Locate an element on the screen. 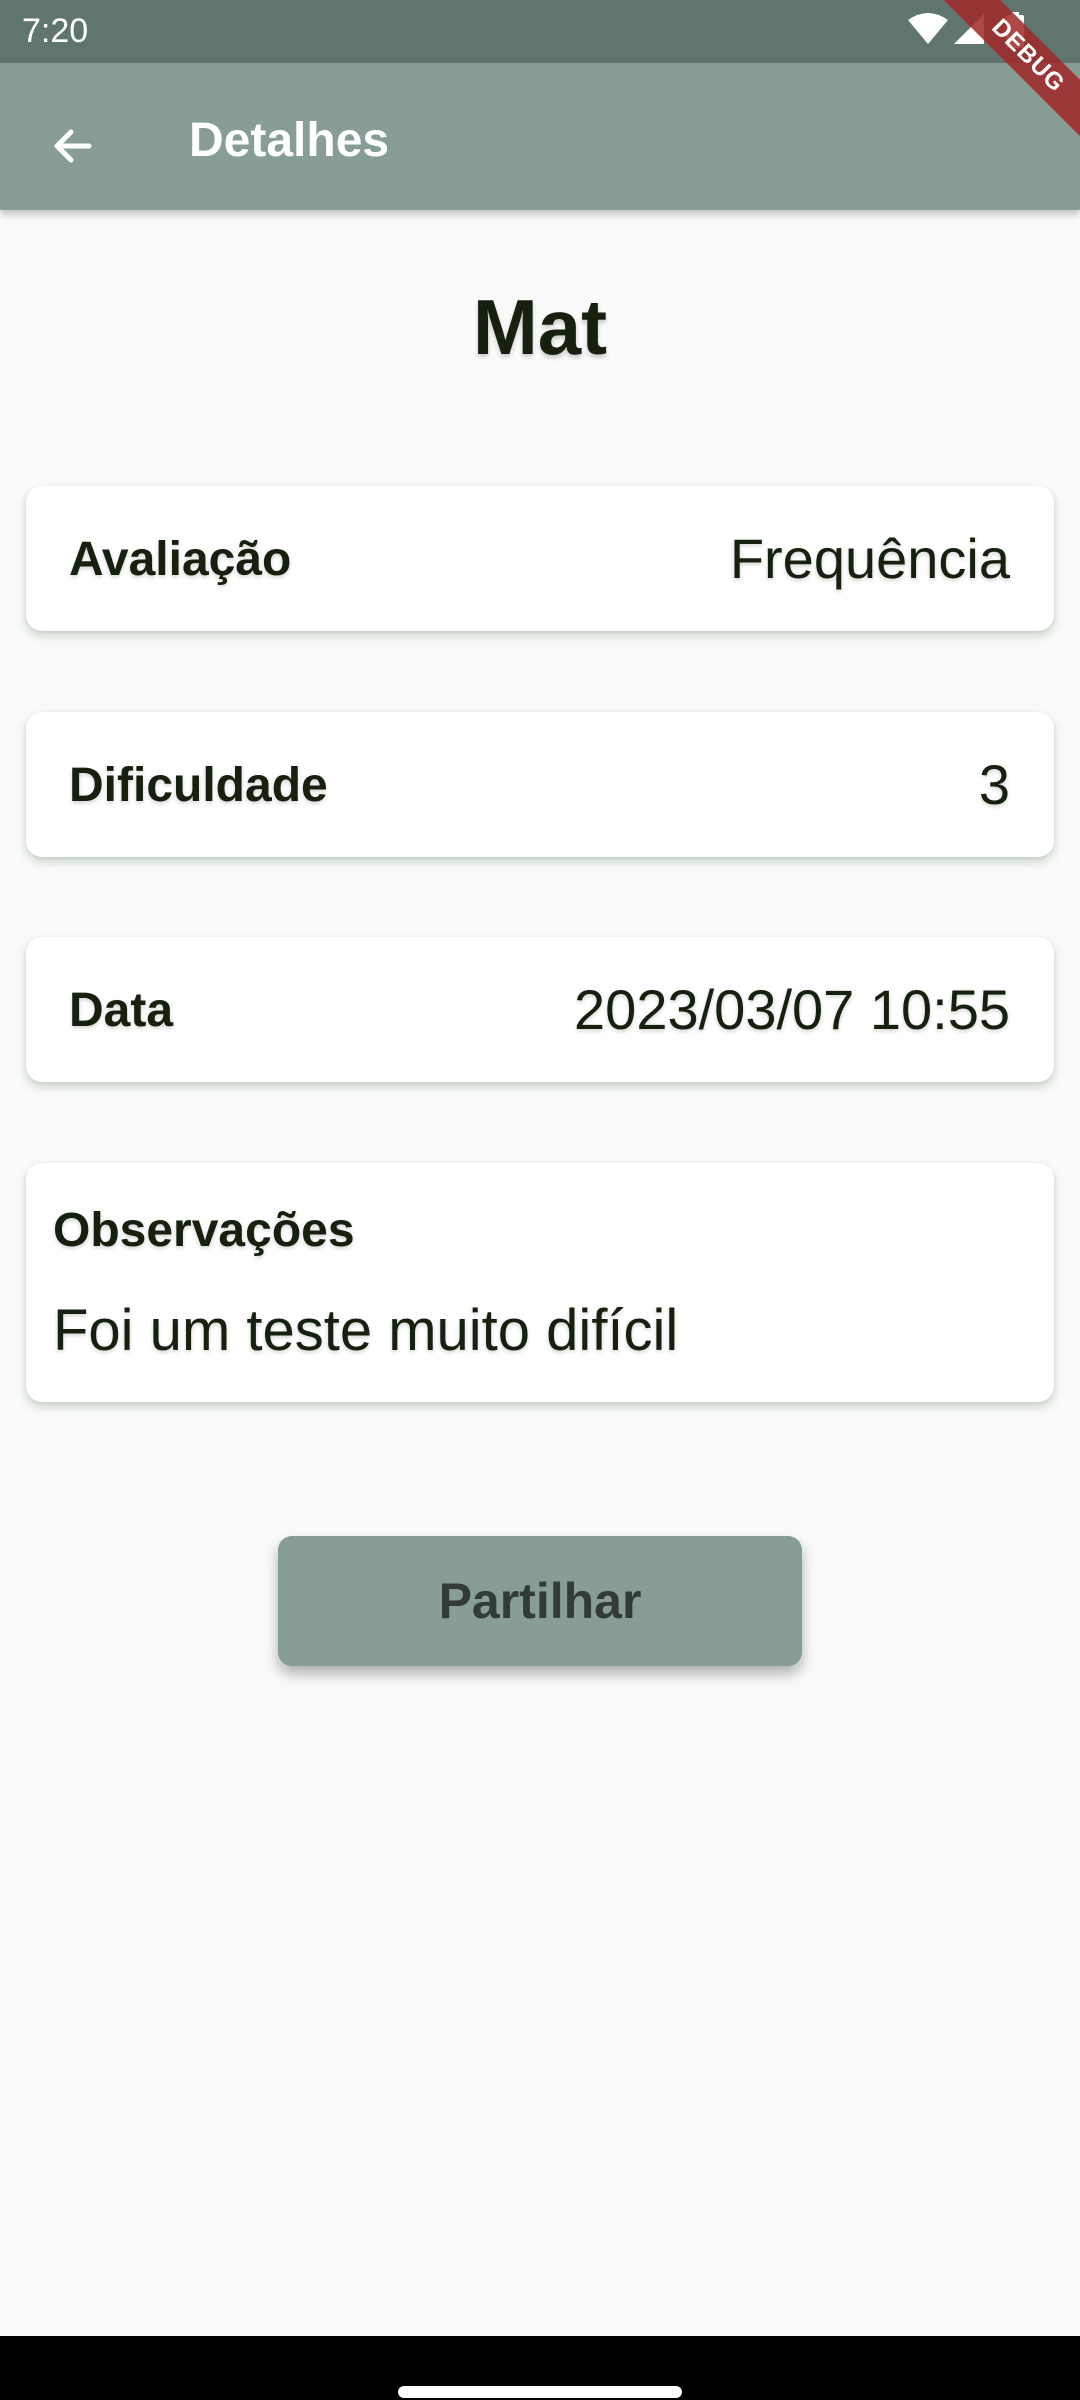 The width and height of the screenshot is (1080, 2400). subject-title: Mat is located at coordinates (540, 327).